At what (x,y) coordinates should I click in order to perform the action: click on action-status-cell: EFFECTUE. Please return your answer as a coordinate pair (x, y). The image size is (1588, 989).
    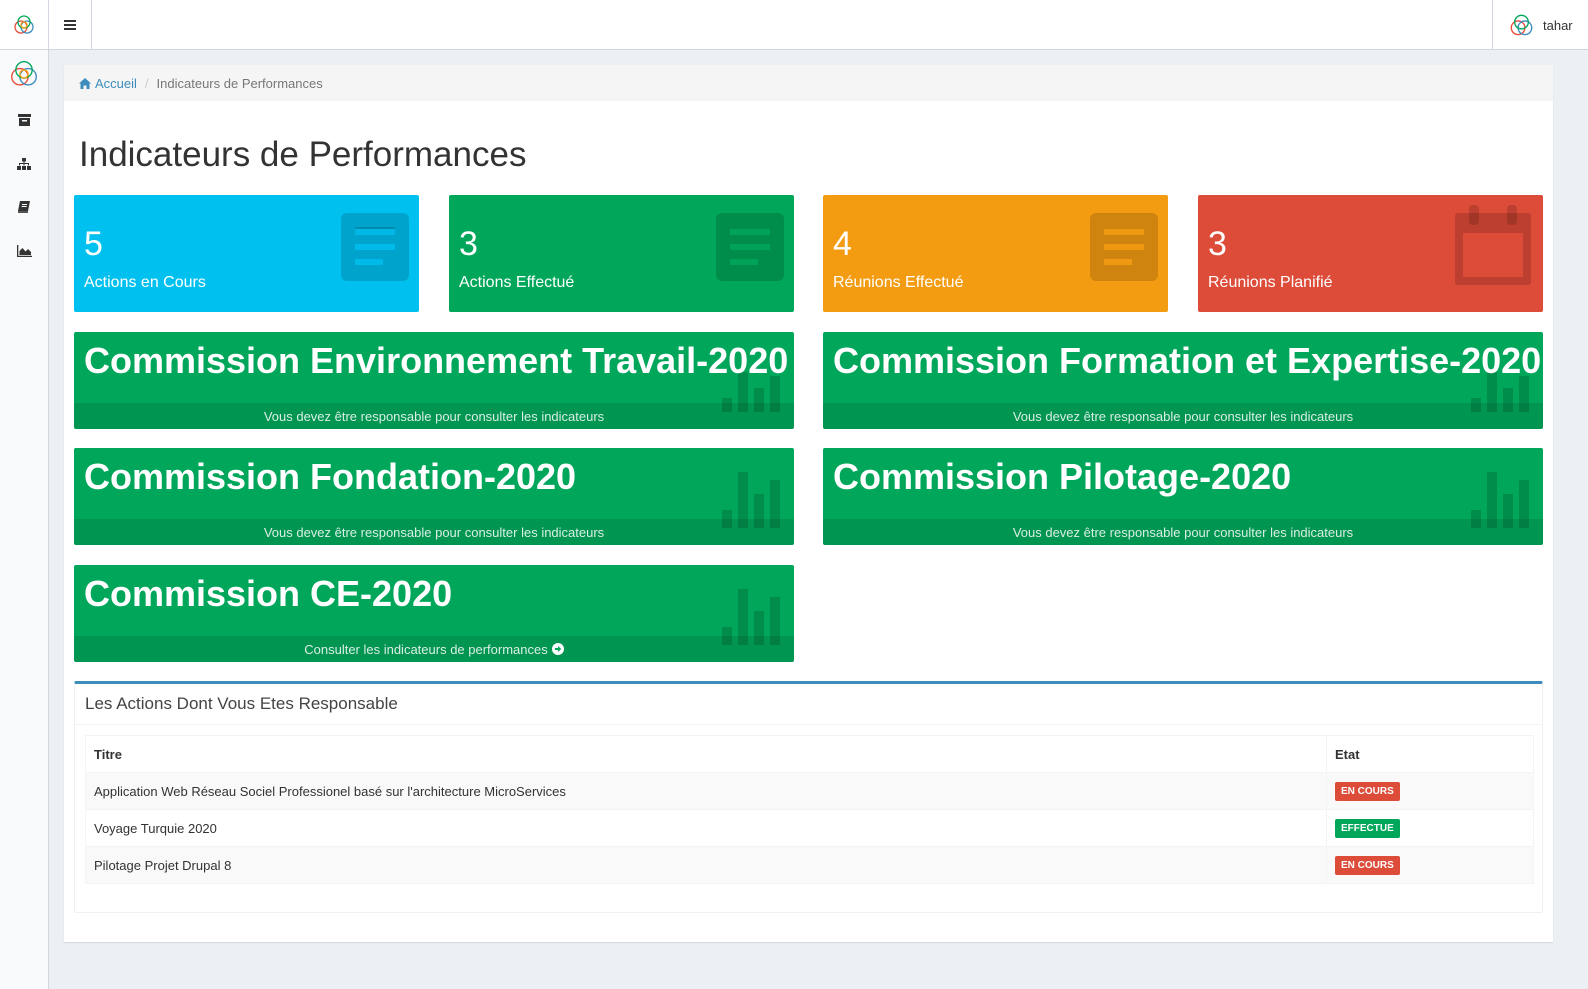
    Looking at the image, I should click on (1430, 828).